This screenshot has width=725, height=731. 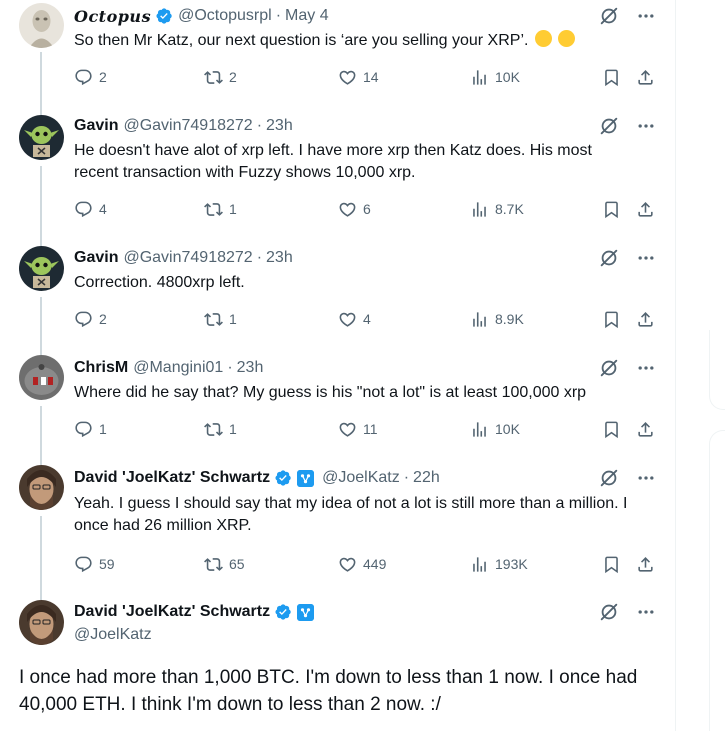 I want to click on tweet-time: May 4, so click(x=307, y=16).